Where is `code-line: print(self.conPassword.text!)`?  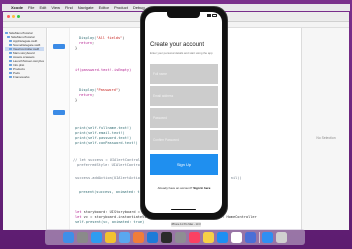
code-line: print(self.conPassword.text!) is located at coordinates (106, 143).